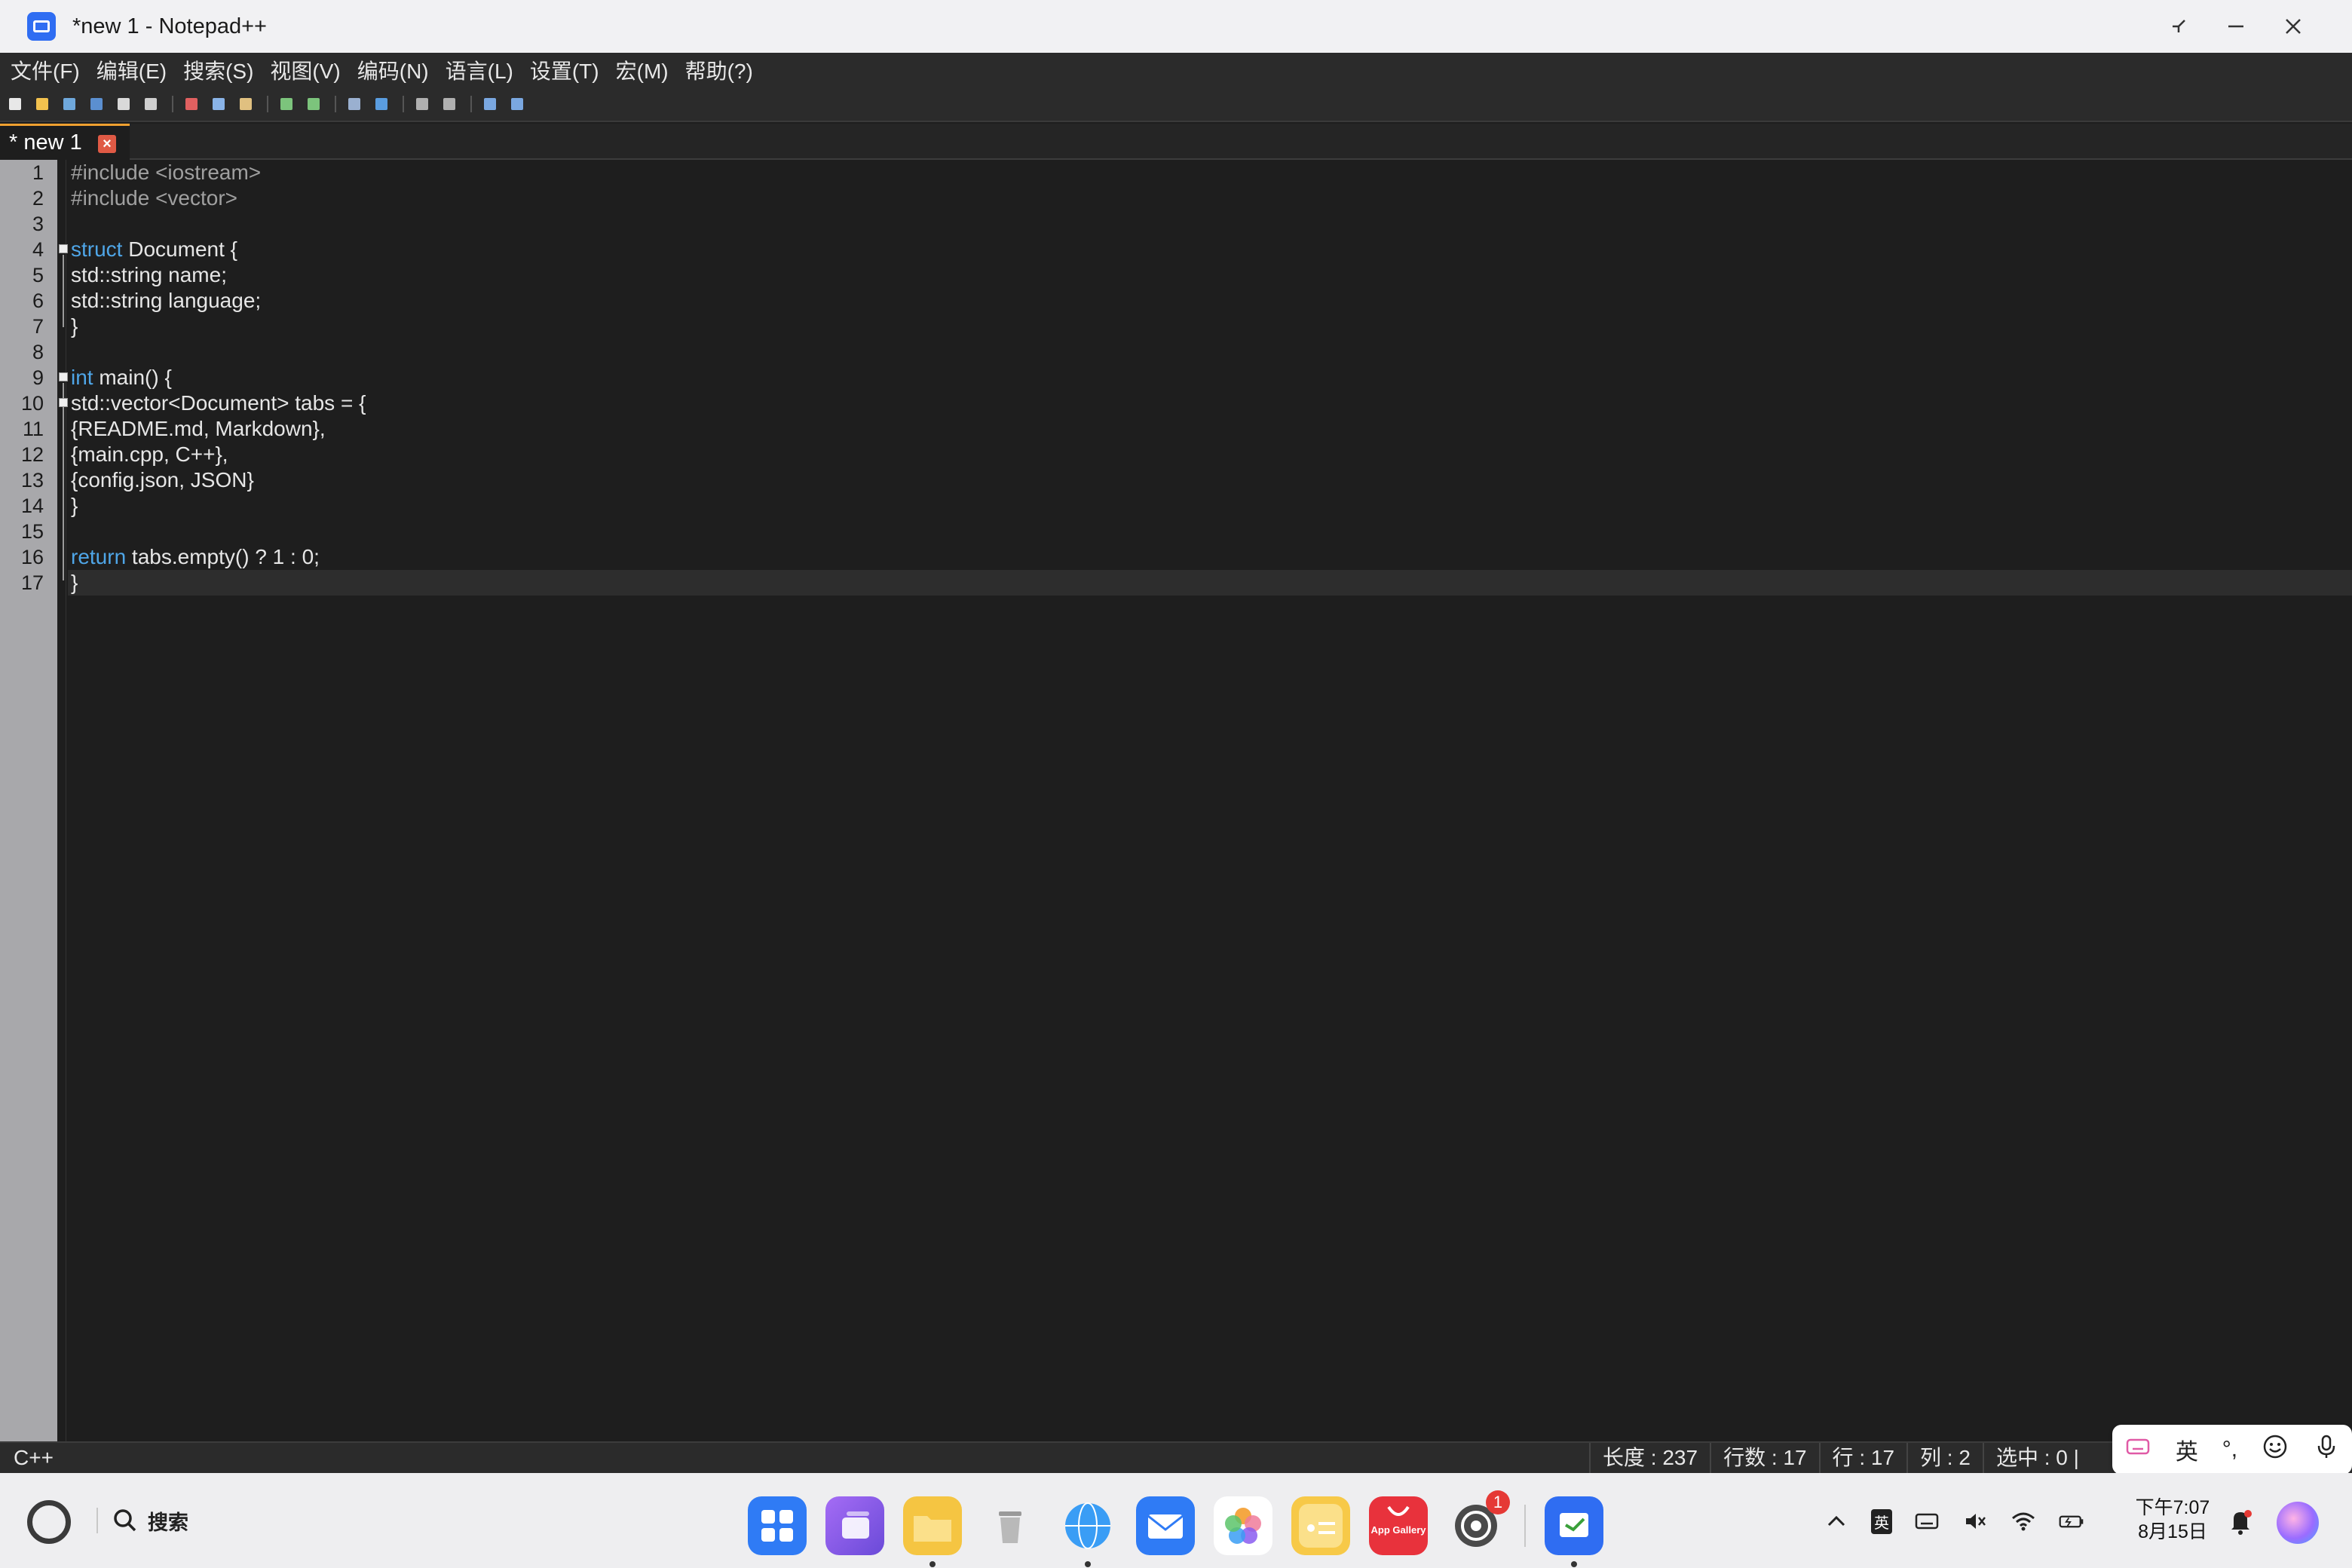 The width and height of the screenshot is (2352, 1568). What do you see at coordinates (2023, 1521) in the screenshot?
I see `wifi-icon` at bounding box center [2023, 1521].